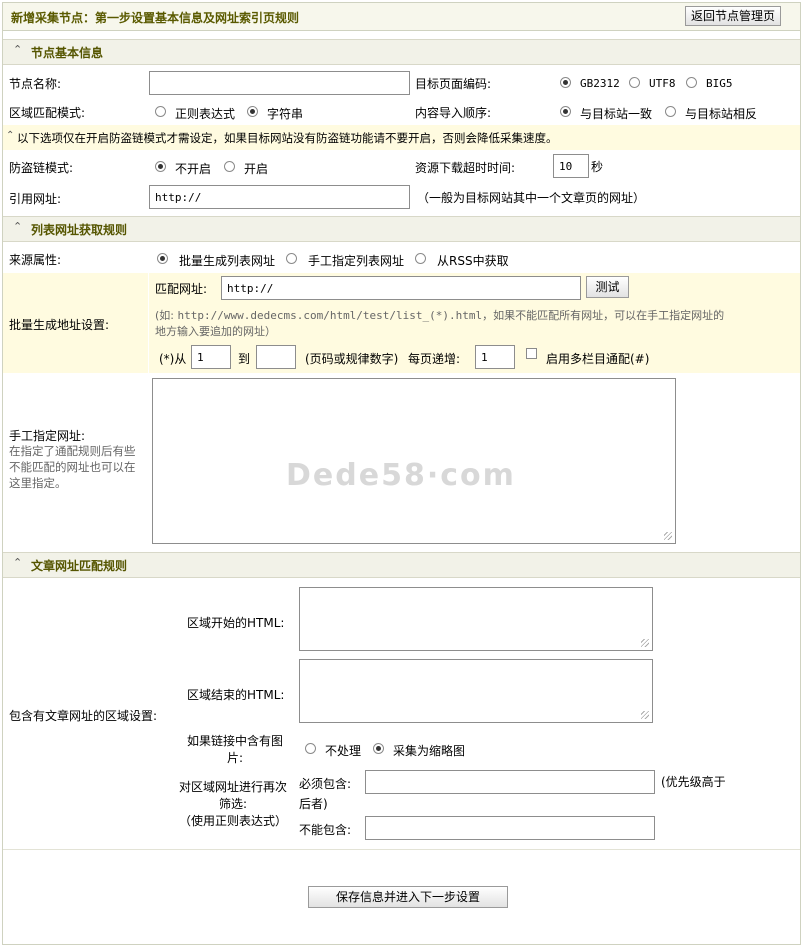 This screenshot has width=802, height=946. Describe the element at coordinates (256, 169) in the screenshot. I see `anti-leech-option-on: 开启` at that location.